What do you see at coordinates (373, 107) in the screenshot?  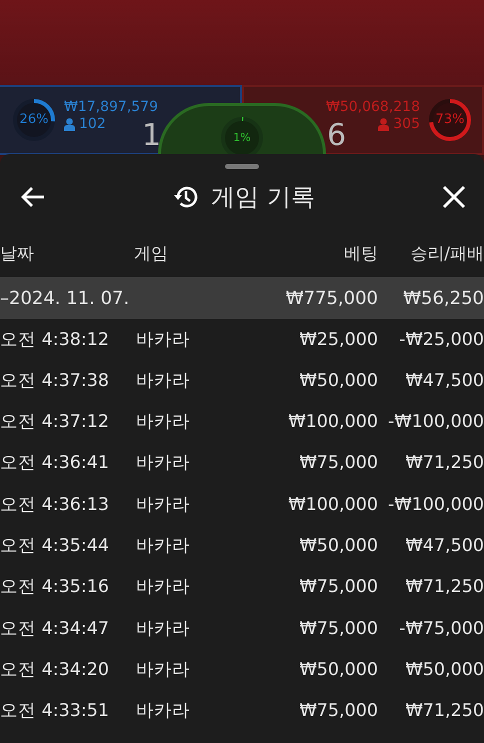 I see `bet-amount: ₩50,068,218` at bounding box center [373, 107].